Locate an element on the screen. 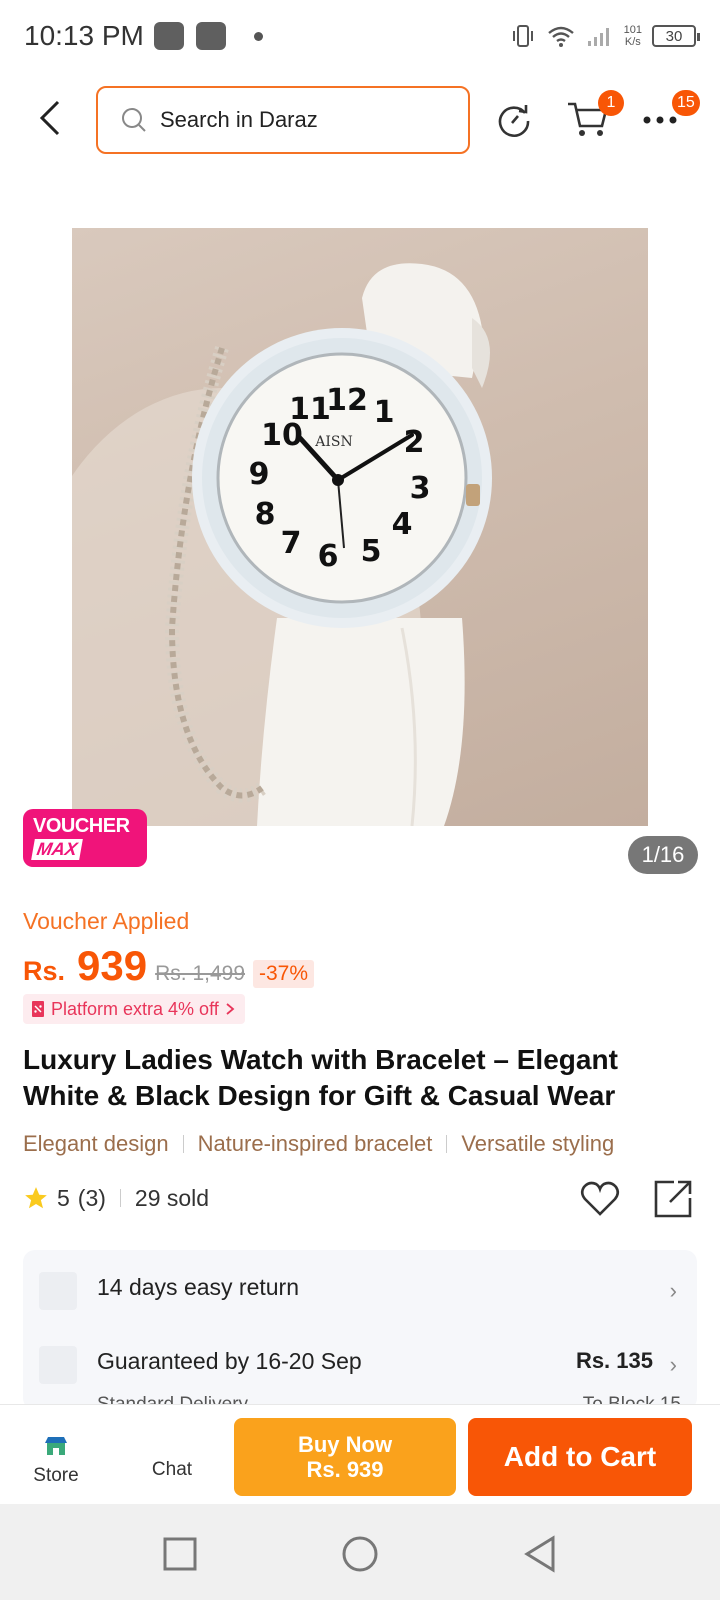 The width and height of the screenshot is (720, 1600). voucher-max-badge: VOUCHER MAX is located at coordinates (85, 838).